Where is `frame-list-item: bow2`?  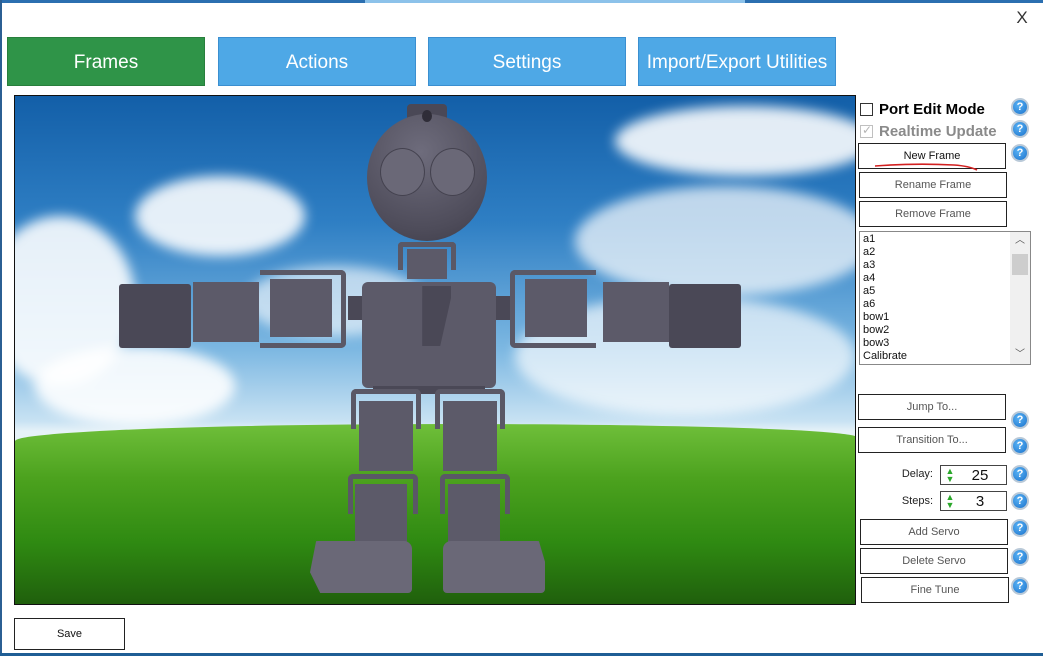
frame-list-item: bow2 is located at coordinates (938, 330).